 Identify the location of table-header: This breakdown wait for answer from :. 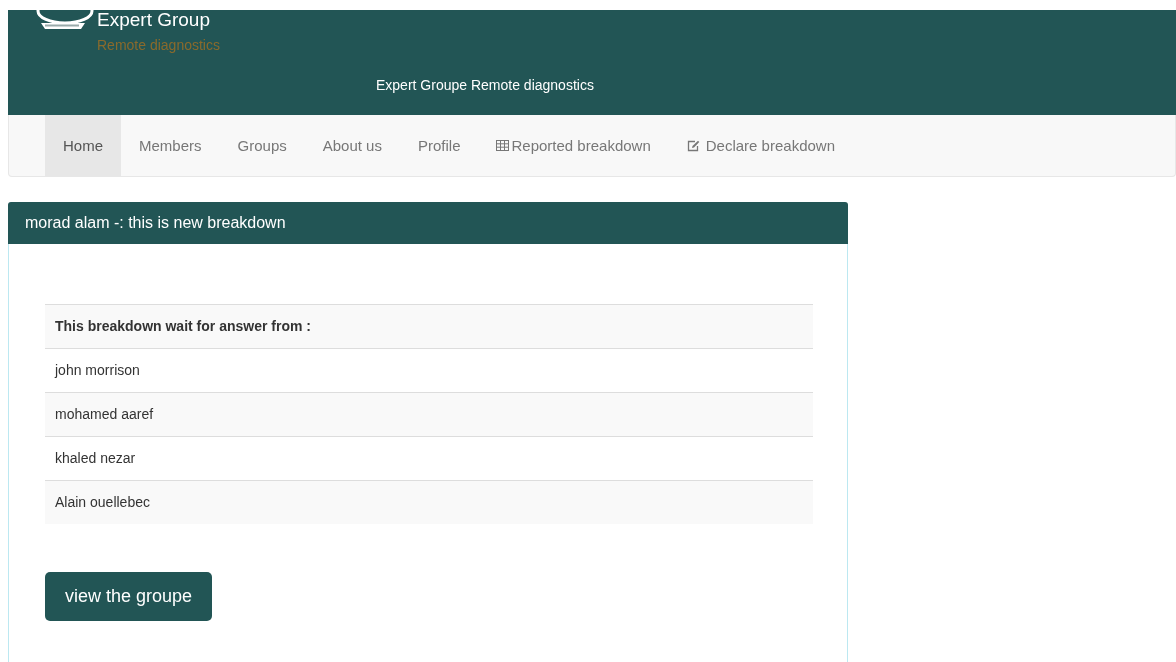
(429, 326).